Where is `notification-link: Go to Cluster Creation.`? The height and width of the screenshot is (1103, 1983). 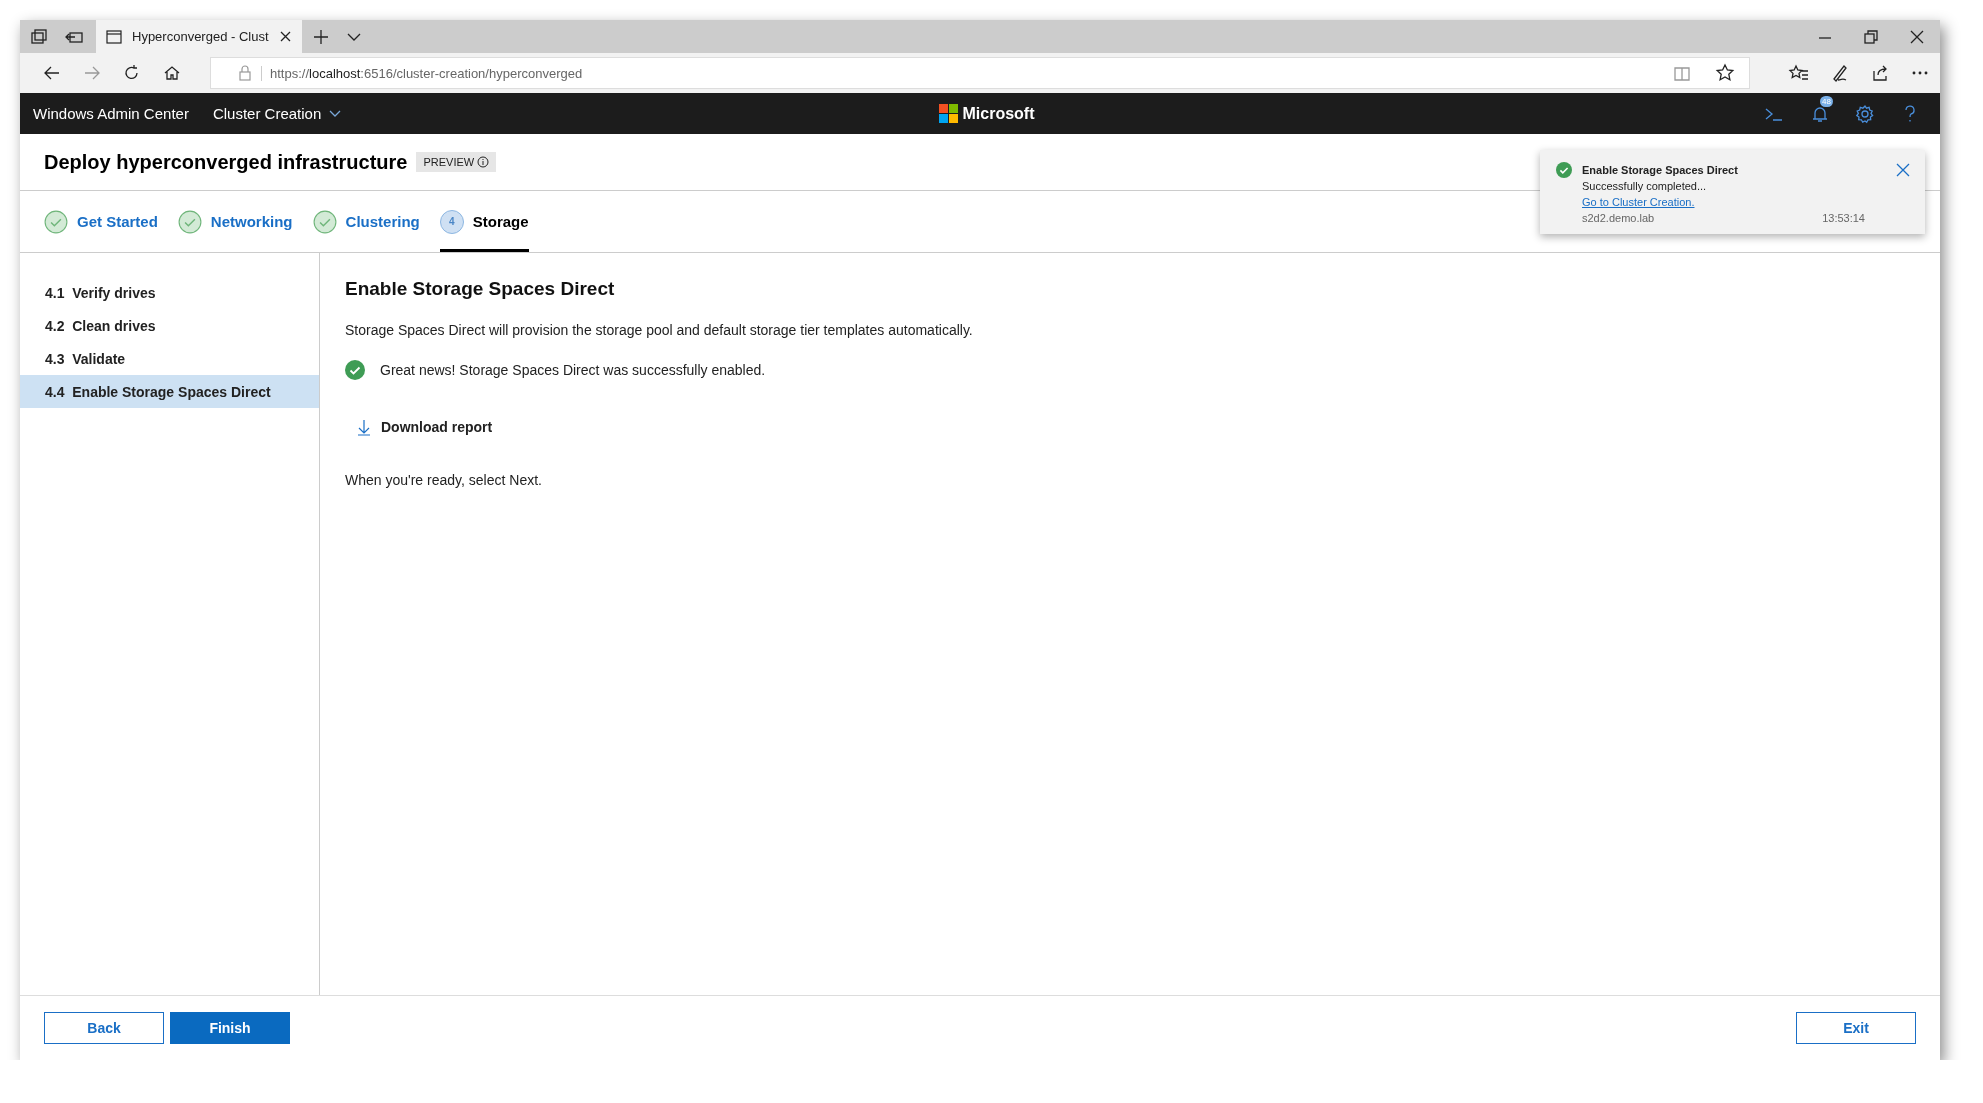
notification-link: Go to Cluster Creation. is located at coordinates (1638, 202).